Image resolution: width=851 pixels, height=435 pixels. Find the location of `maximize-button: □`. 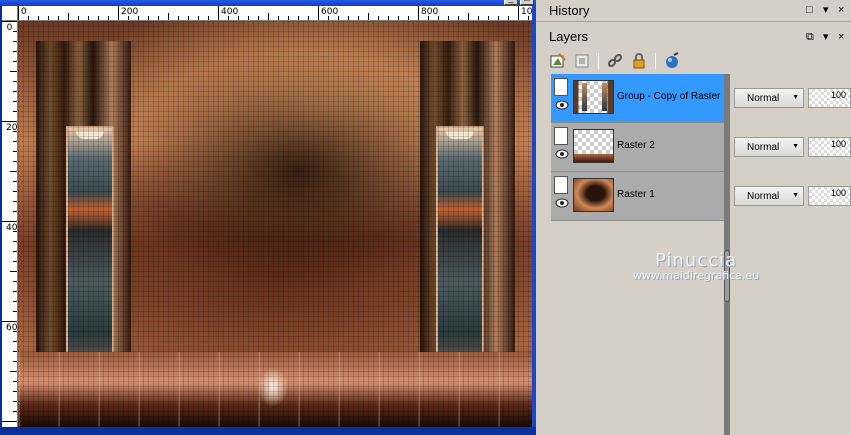

maximize-button: □ is located at coordinates (527, 2).